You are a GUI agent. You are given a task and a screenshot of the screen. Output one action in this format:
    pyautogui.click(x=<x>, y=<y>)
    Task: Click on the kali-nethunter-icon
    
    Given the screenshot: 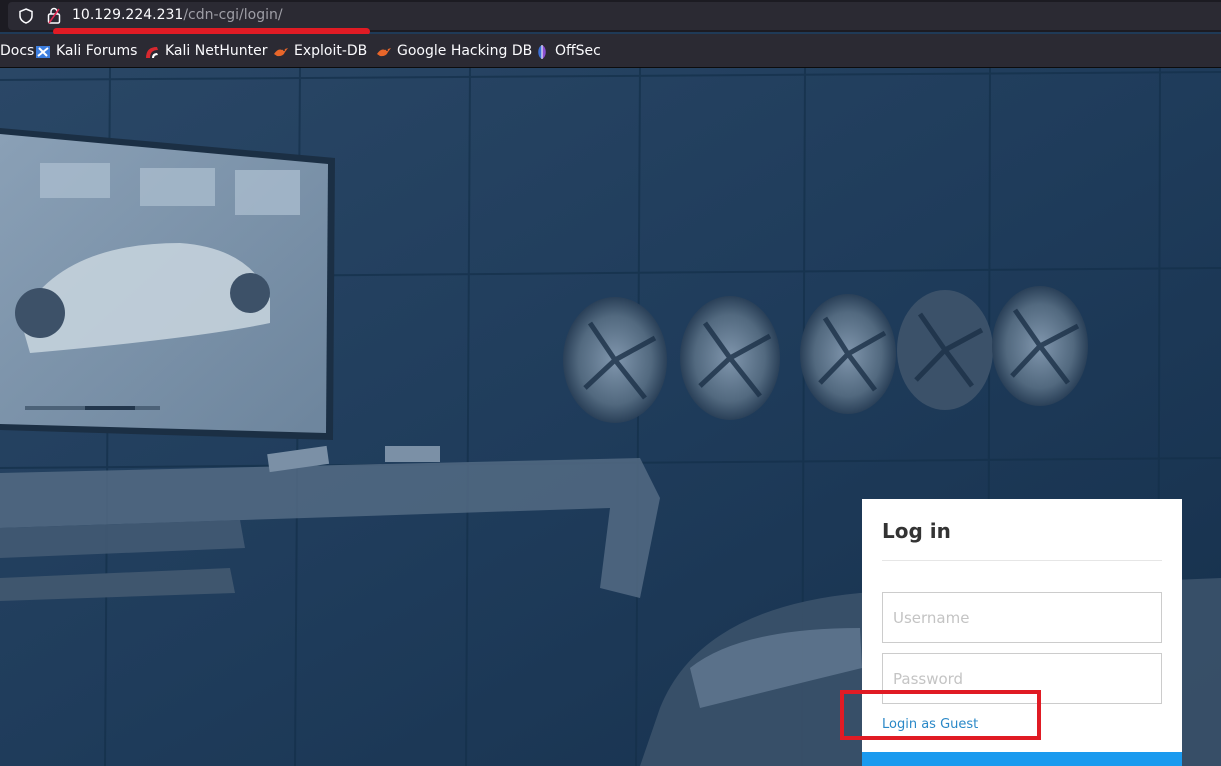 What is the action you would take?
    pyautogui.click(x=152, y=52)
    